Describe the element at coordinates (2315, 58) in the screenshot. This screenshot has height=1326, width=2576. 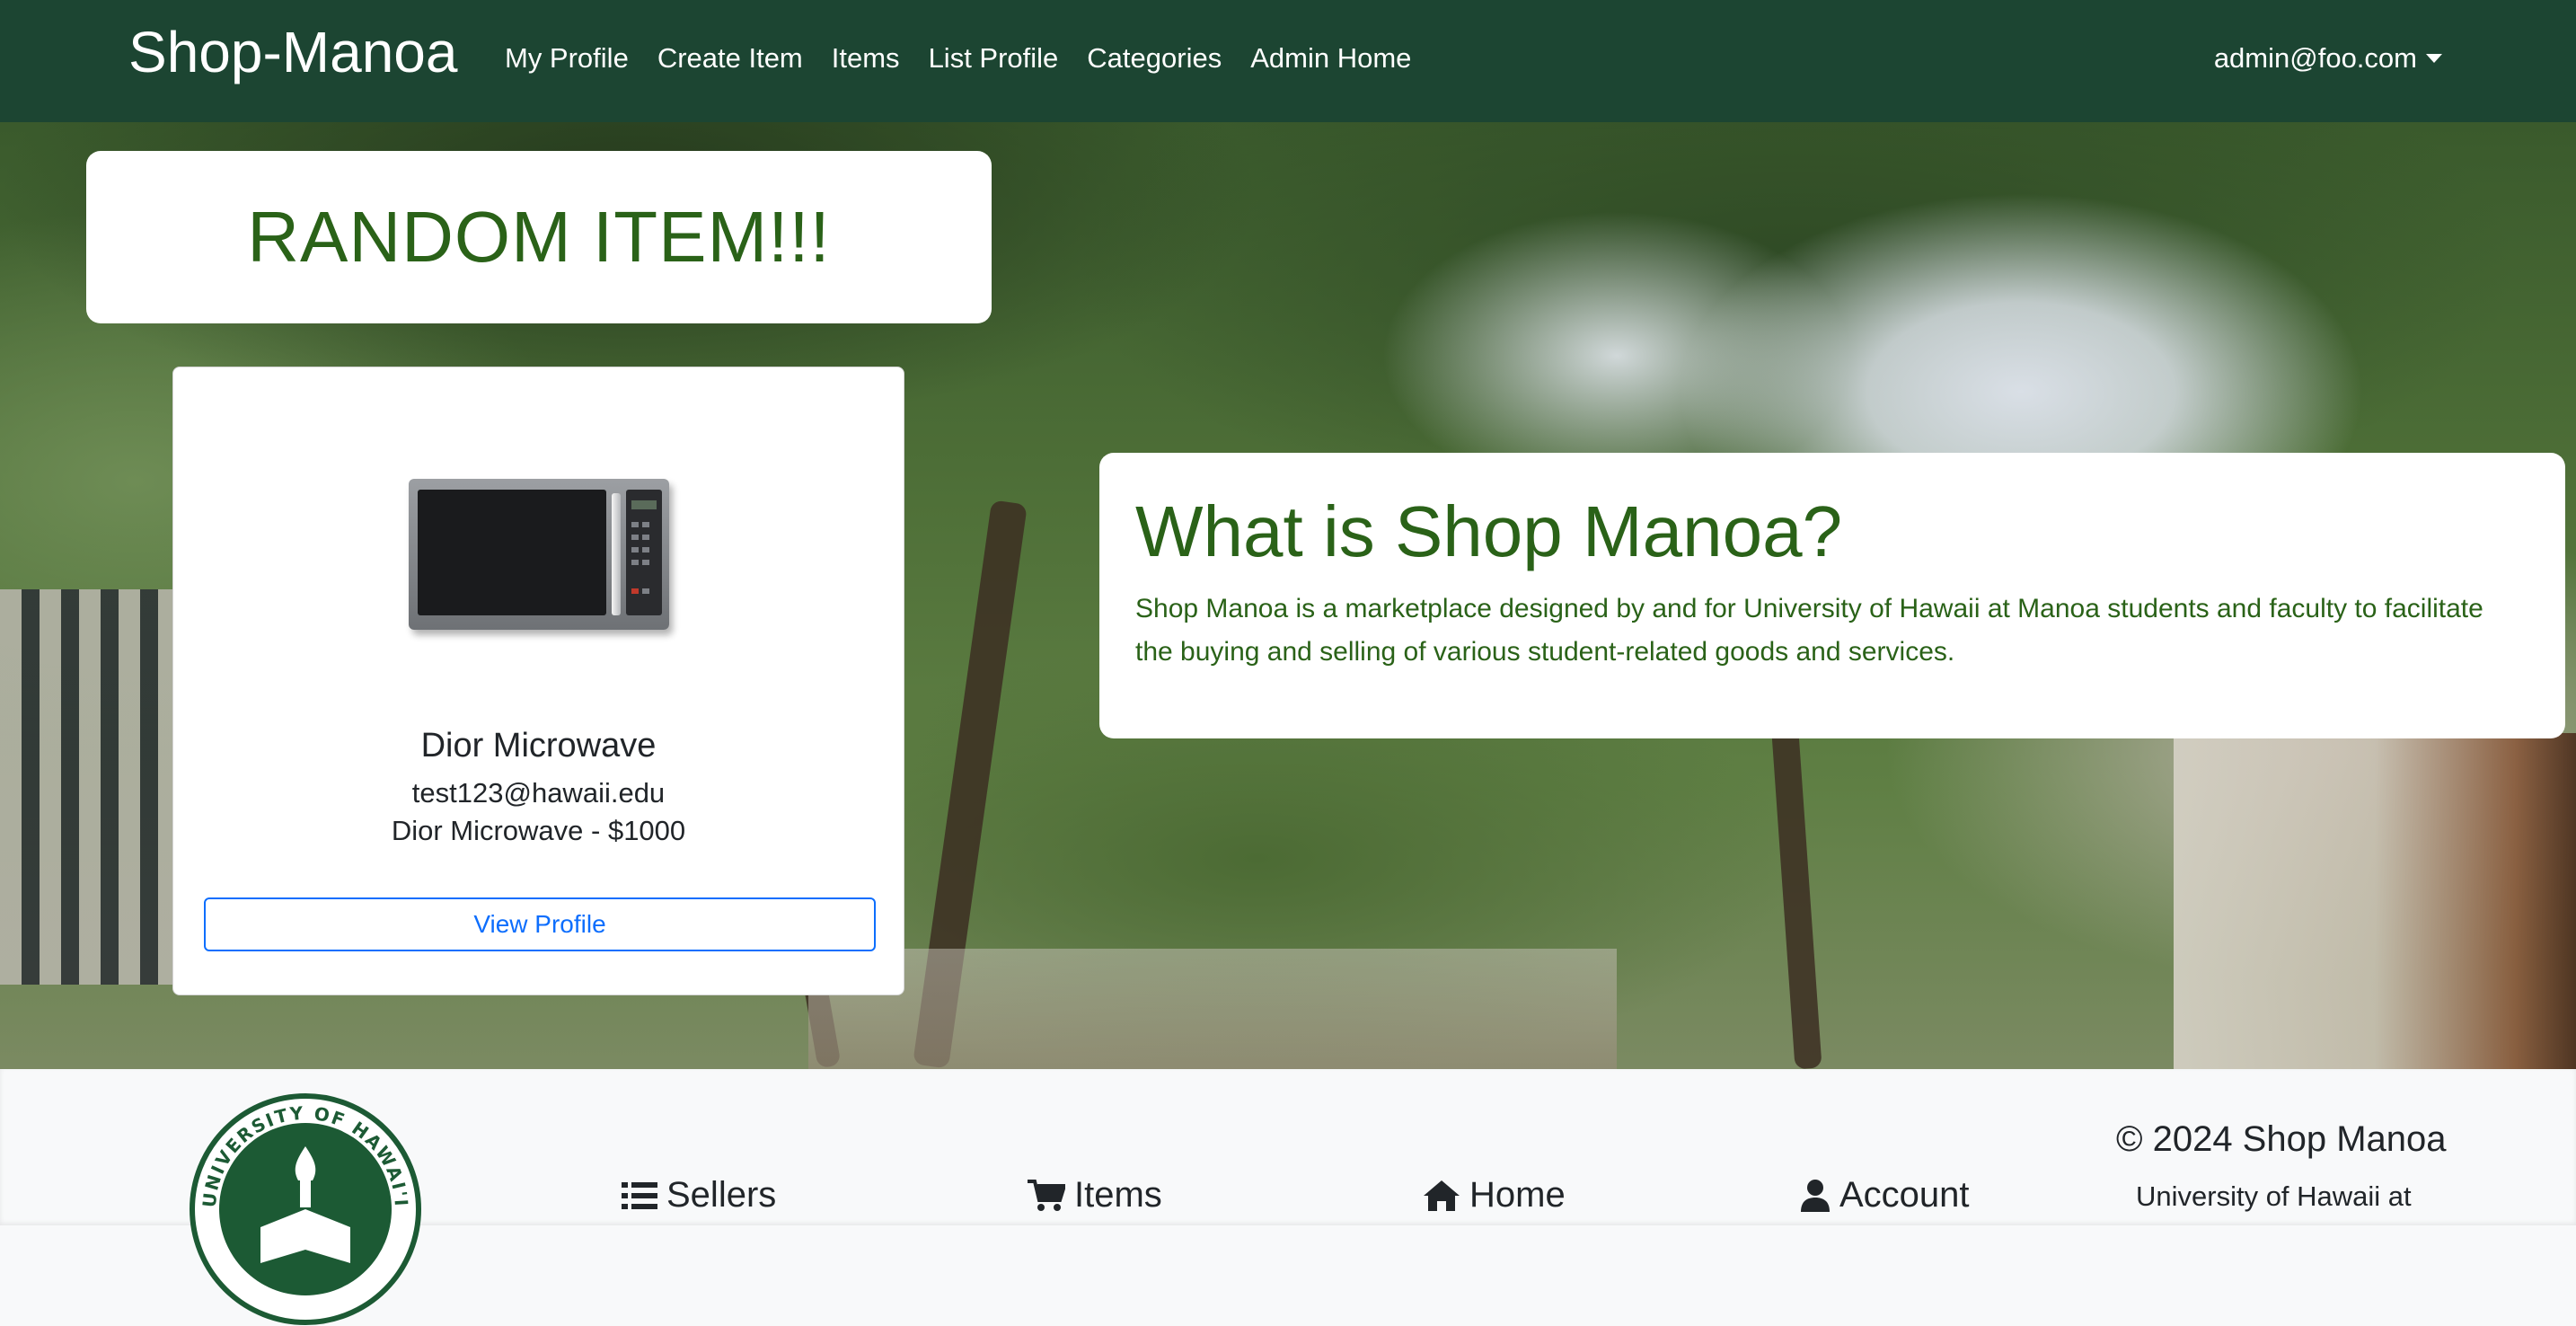
I see `user-email: admin@foo.com` at that location.